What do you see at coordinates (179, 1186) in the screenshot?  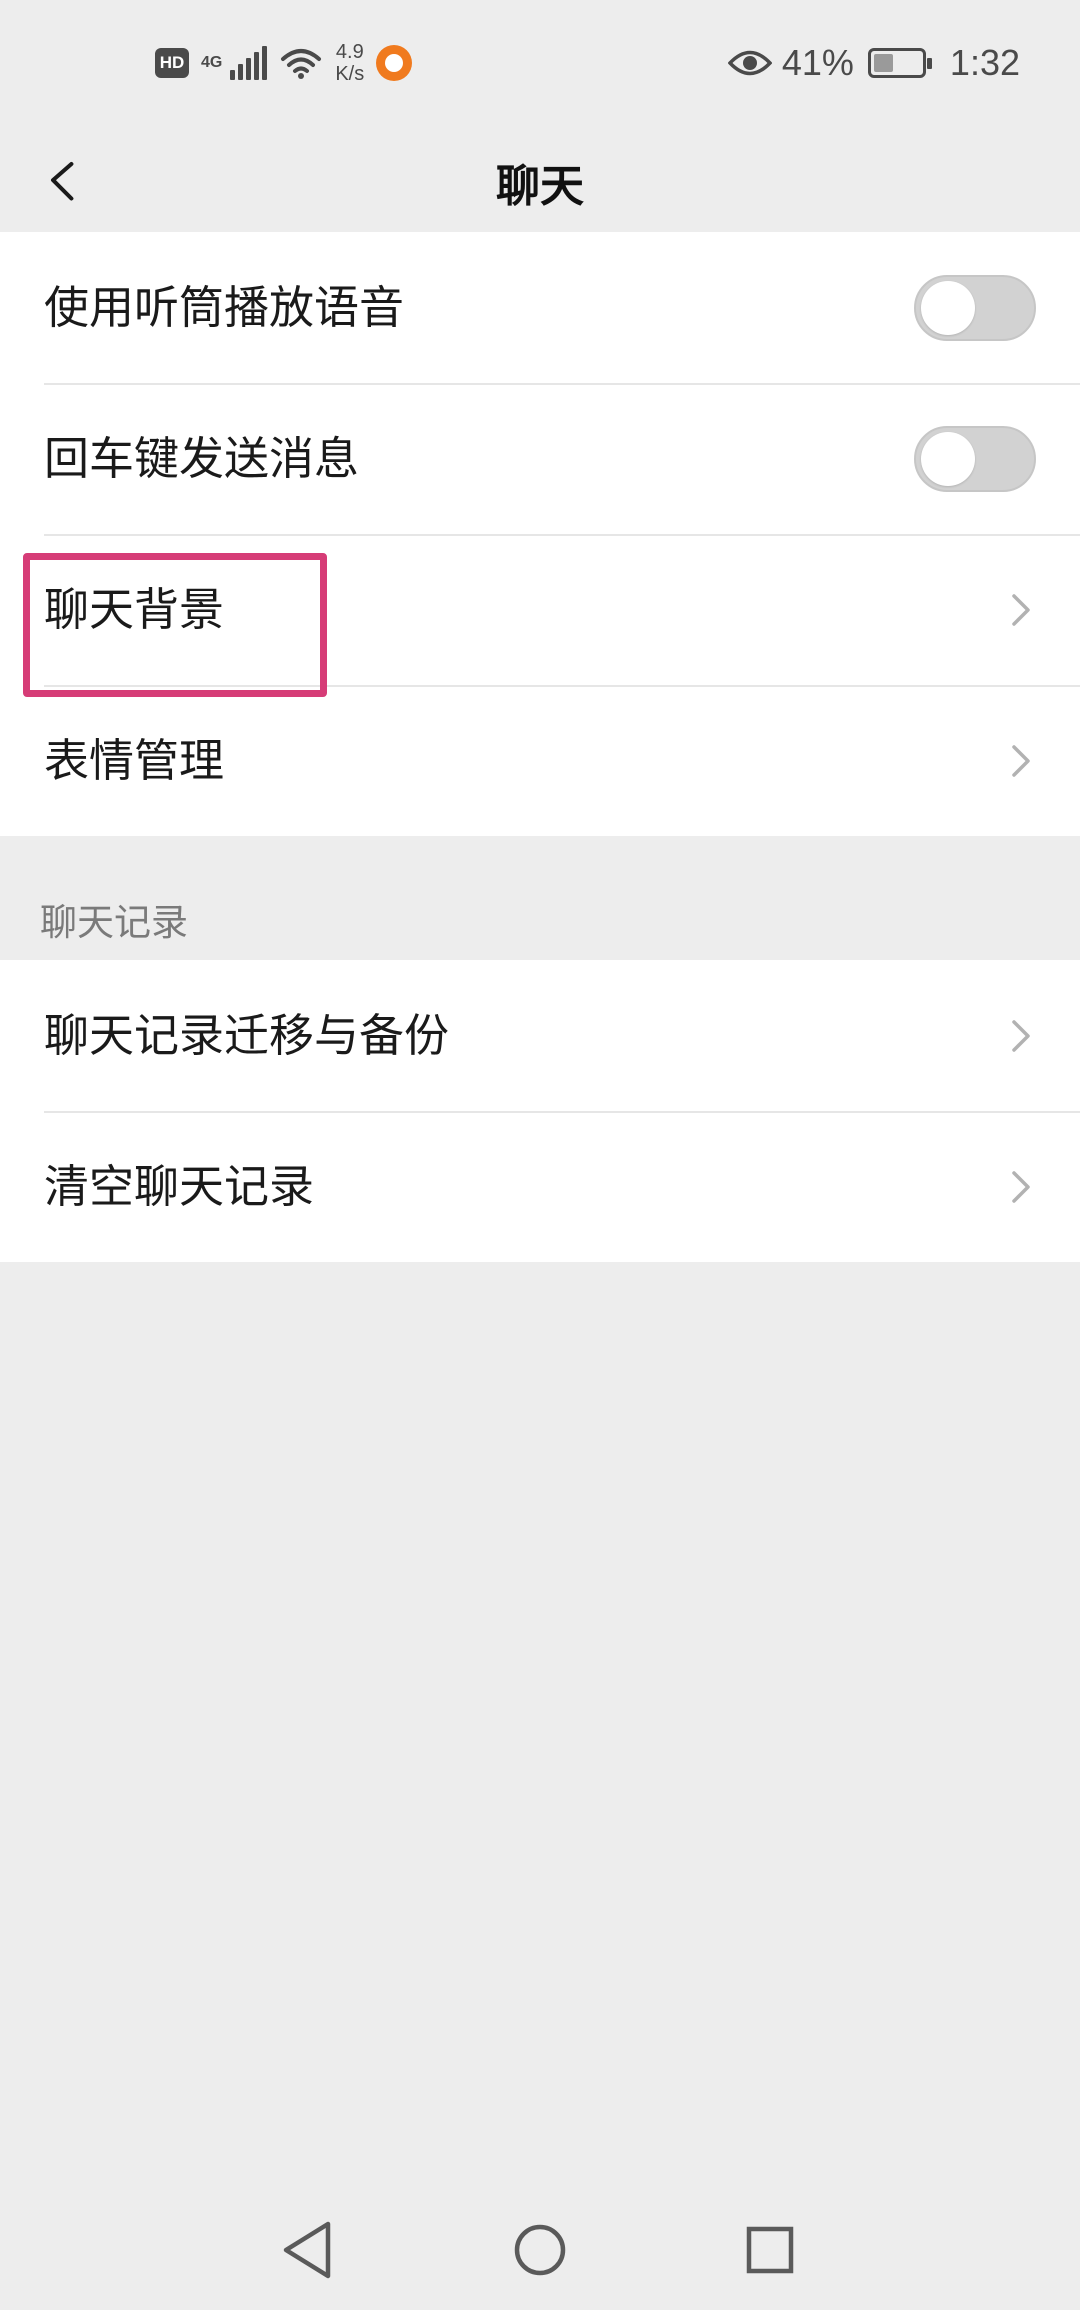 I see `setting-label: 清空聊天记录` at bounding box center [179, 1186].